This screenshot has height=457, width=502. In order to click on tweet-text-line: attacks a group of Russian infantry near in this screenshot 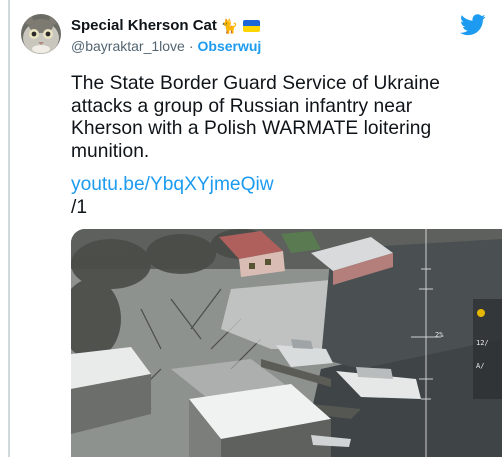, I will do `click(242, 106)`.